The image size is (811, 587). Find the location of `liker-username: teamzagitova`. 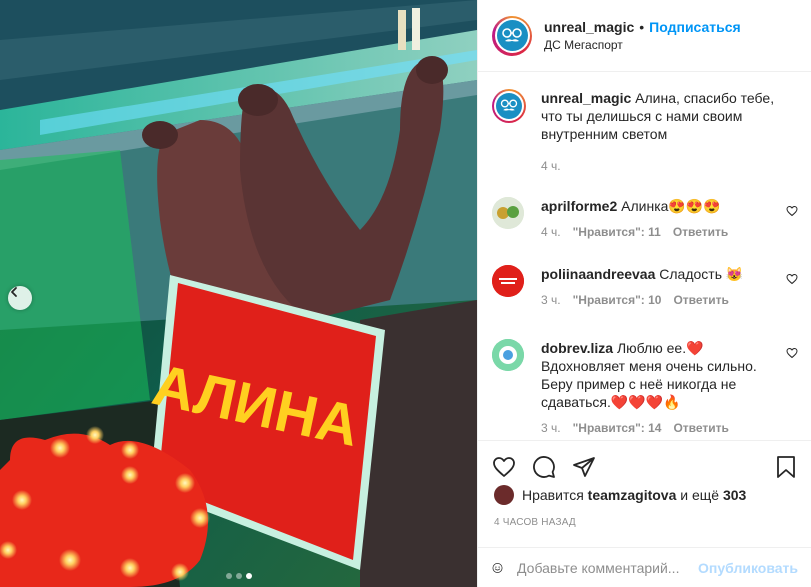

liker-username: teamzagitova is located at coordinates (632, 495).